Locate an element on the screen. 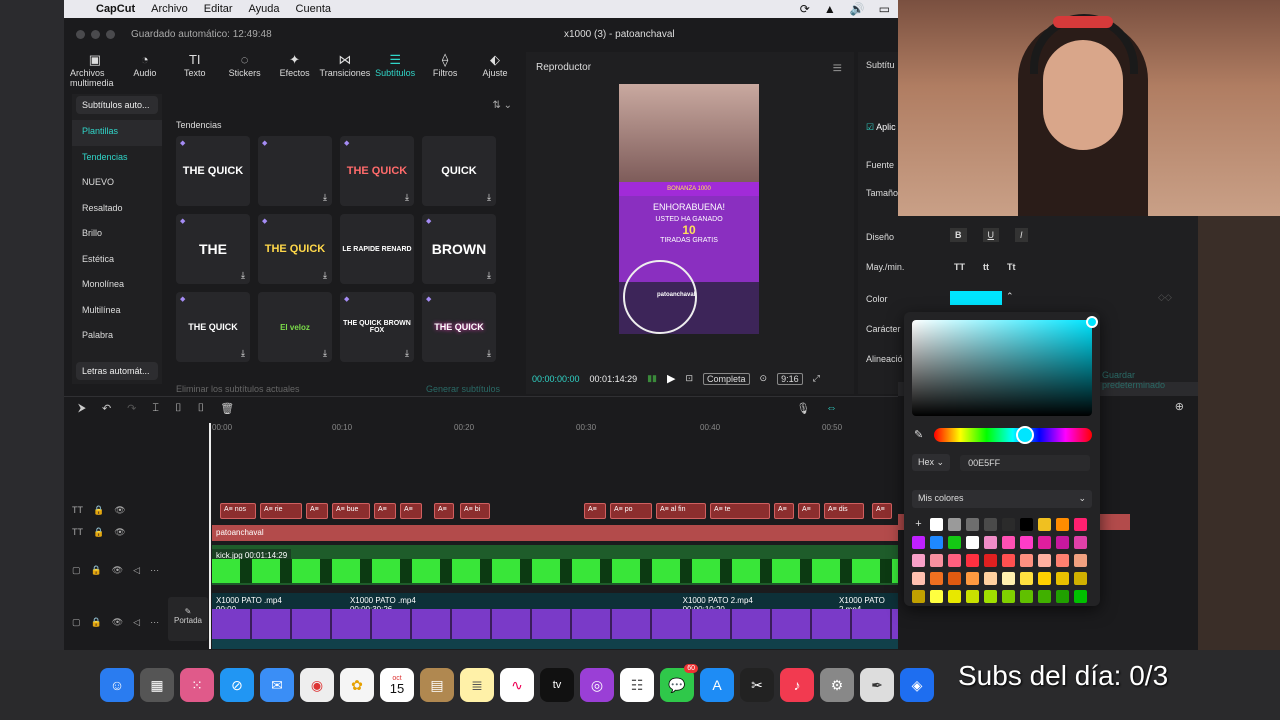 Image resolution: width=1280 pixels, height=720 pixels. add-color-icon: + is located at coordinates (918, 524).